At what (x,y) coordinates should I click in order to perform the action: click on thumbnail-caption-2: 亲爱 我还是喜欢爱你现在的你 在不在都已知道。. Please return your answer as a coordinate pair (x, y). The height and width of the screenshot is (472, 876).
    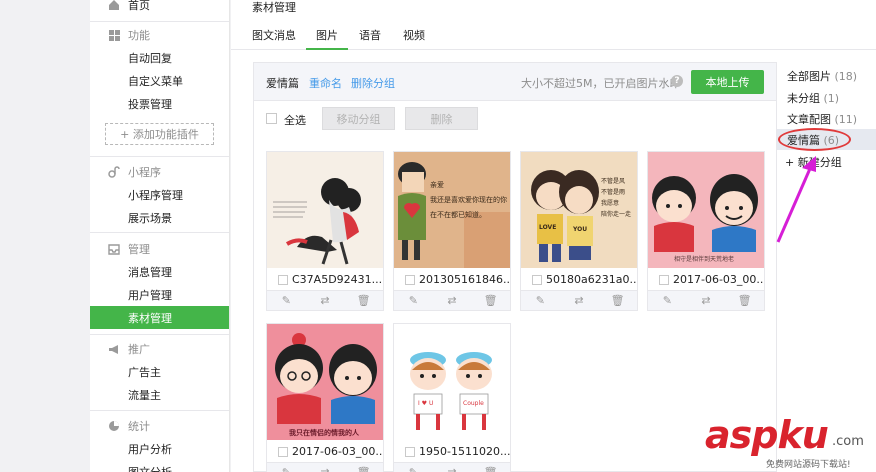
    Looking at the image, I should click on (468, 200).